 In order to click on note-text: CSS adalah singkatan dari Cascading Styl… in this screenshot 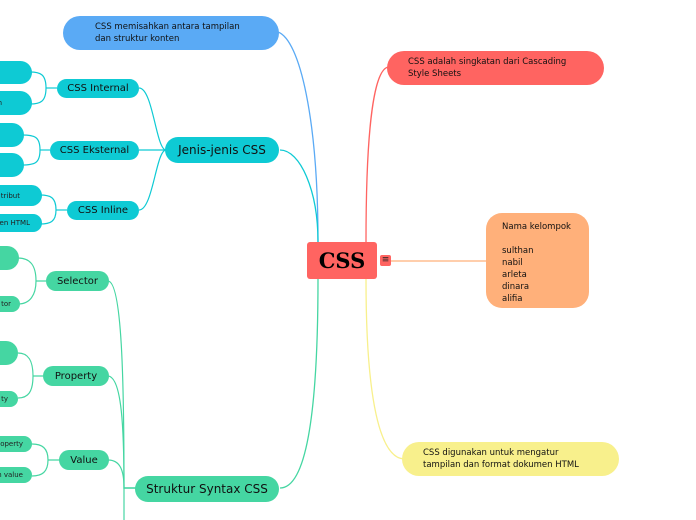, I will do `click(487, 68)`.